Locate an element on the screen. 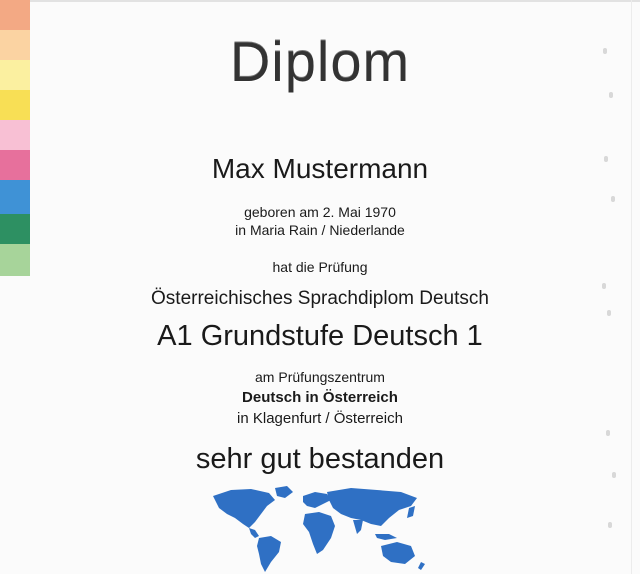 Image resolution: width=640 pixels, height=574 pixels. stripe-yellow is located at coordinates (15, 105).